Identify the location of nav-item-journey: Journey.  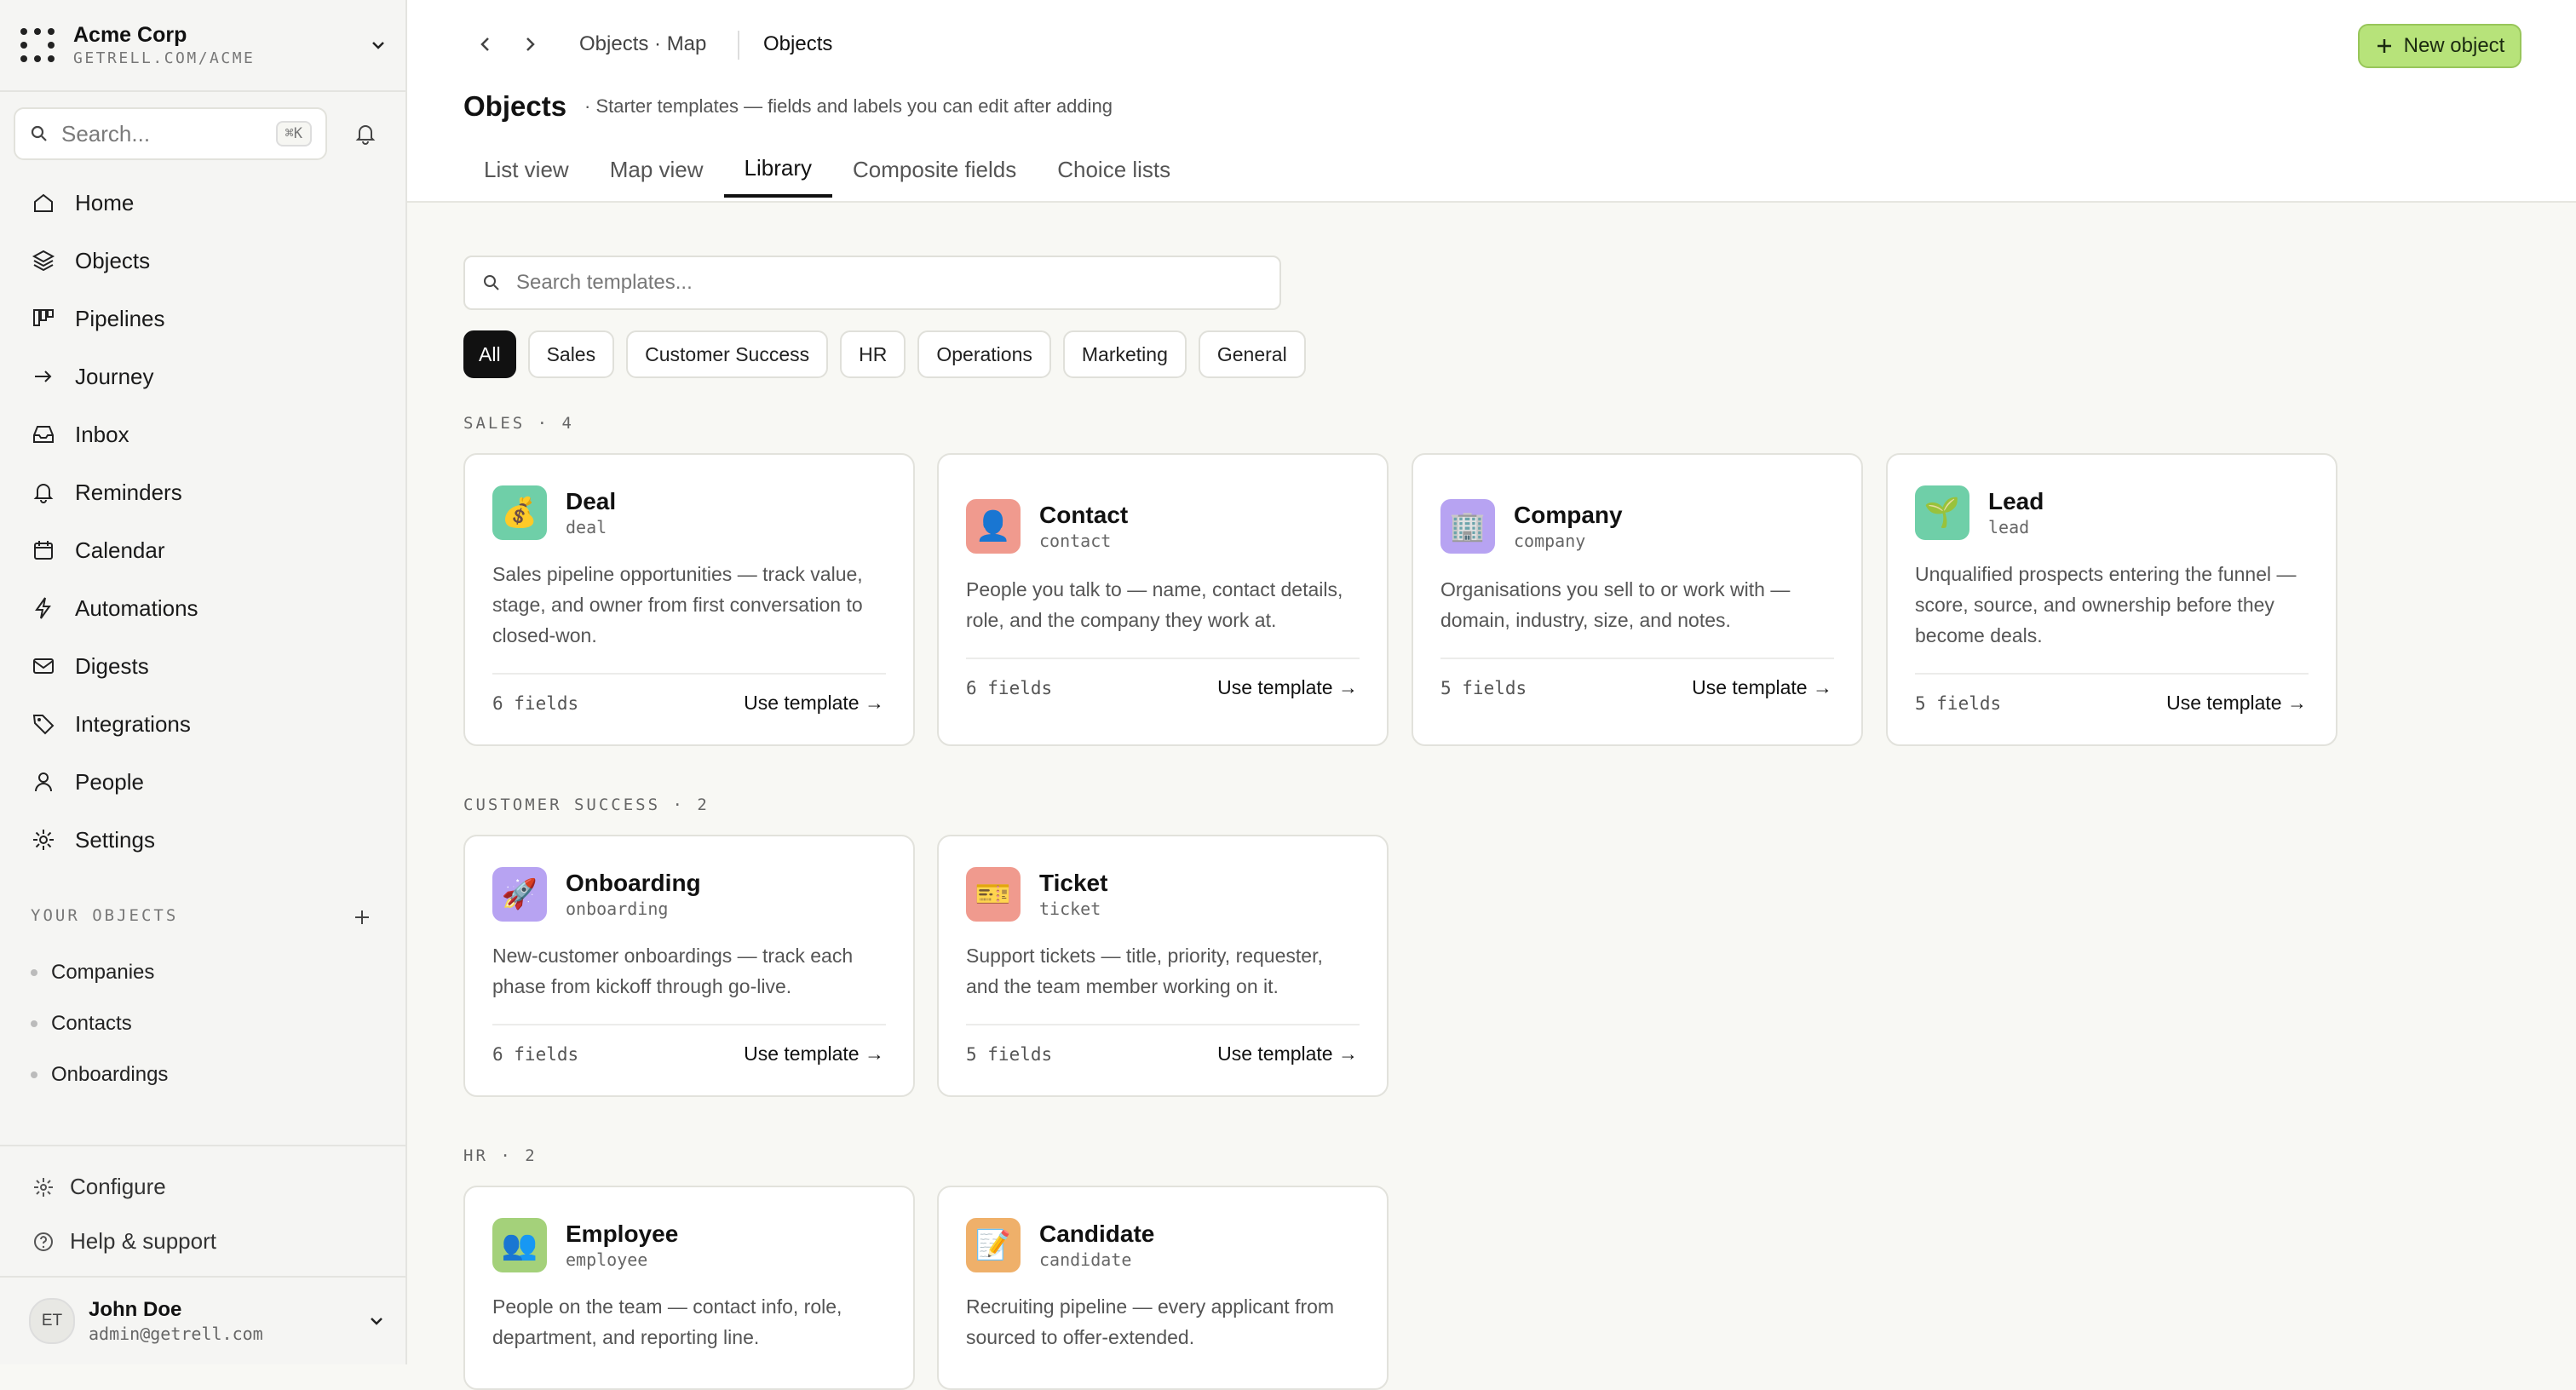
(203, 376).